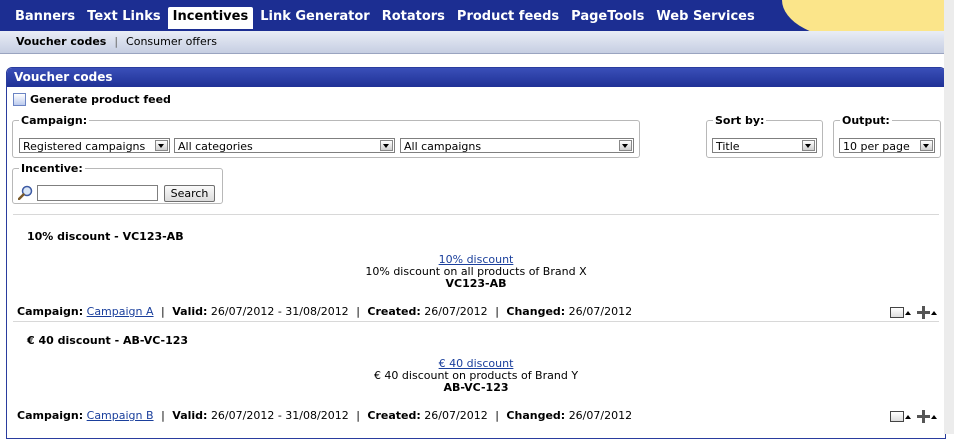 The height and width of the screenshot is (439, 954). I want to click on feed-icon, so click(19, 99).